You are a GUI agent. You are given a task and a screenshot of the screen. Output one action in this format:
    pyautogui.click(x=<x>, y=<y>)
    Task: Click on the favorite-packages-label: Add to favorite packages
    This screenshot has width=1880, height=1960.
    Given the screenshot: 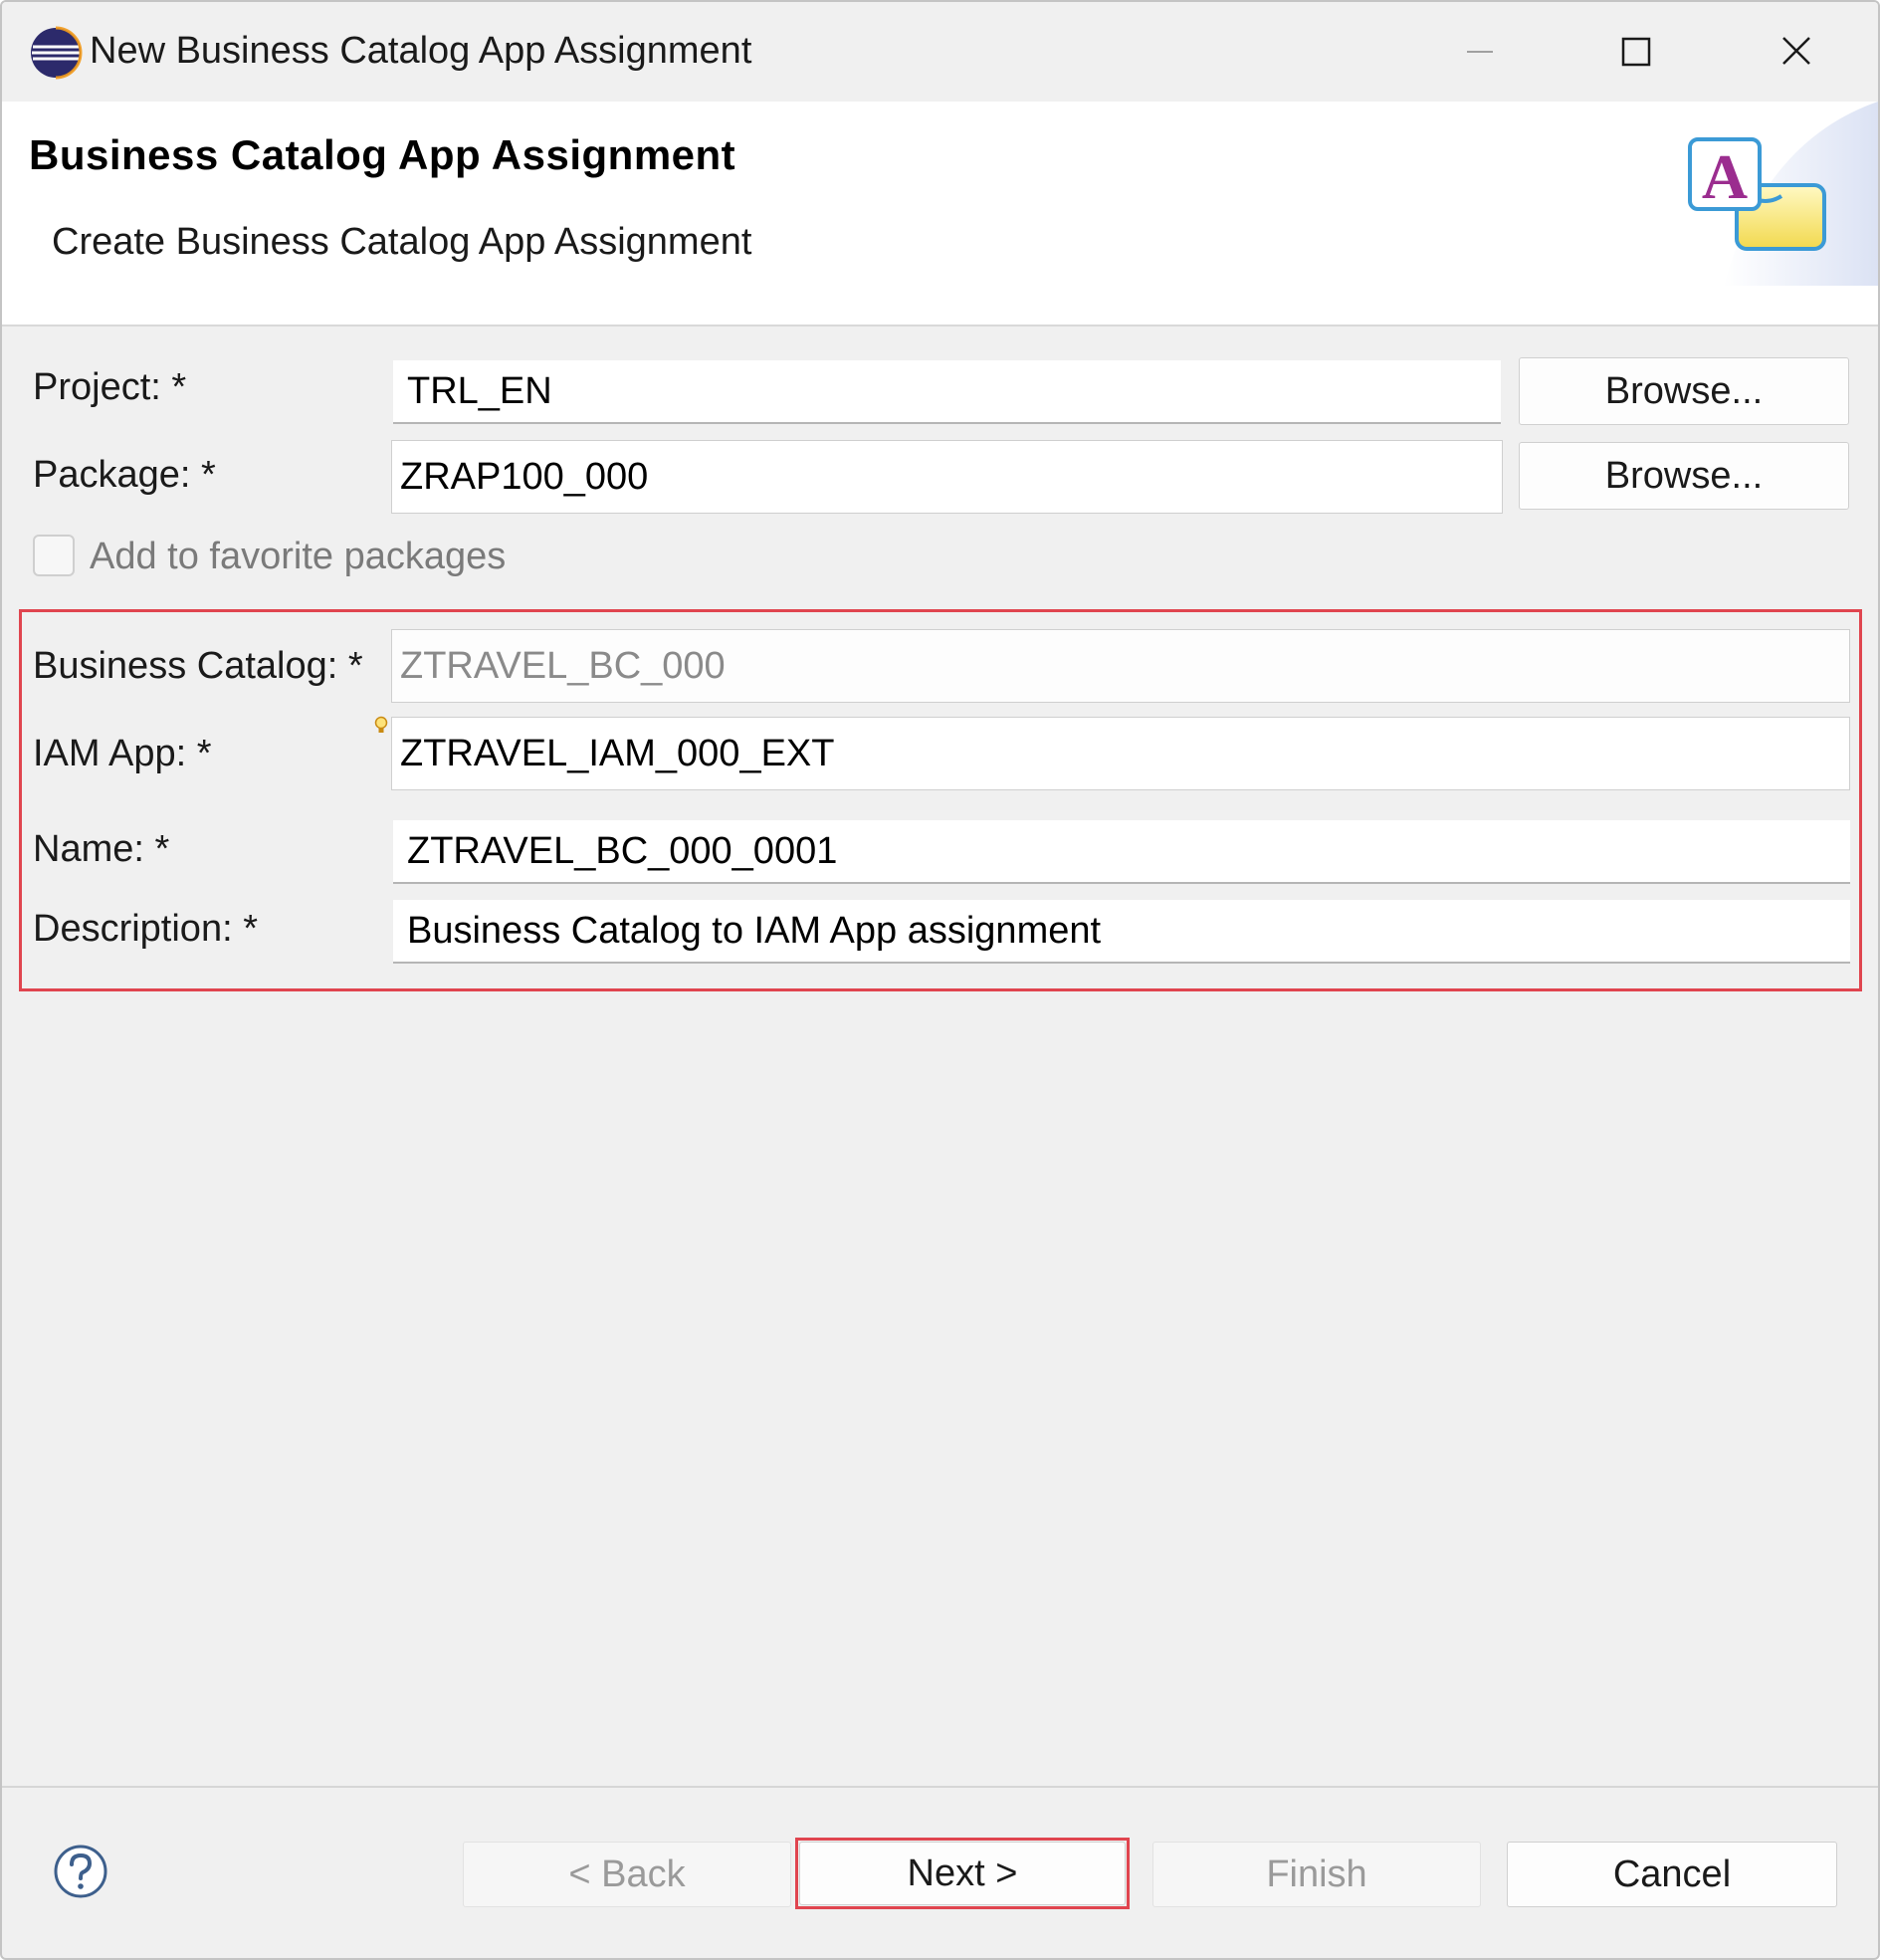 What is the action you would take?
    pyautogui.click(x=298, y=557)
    